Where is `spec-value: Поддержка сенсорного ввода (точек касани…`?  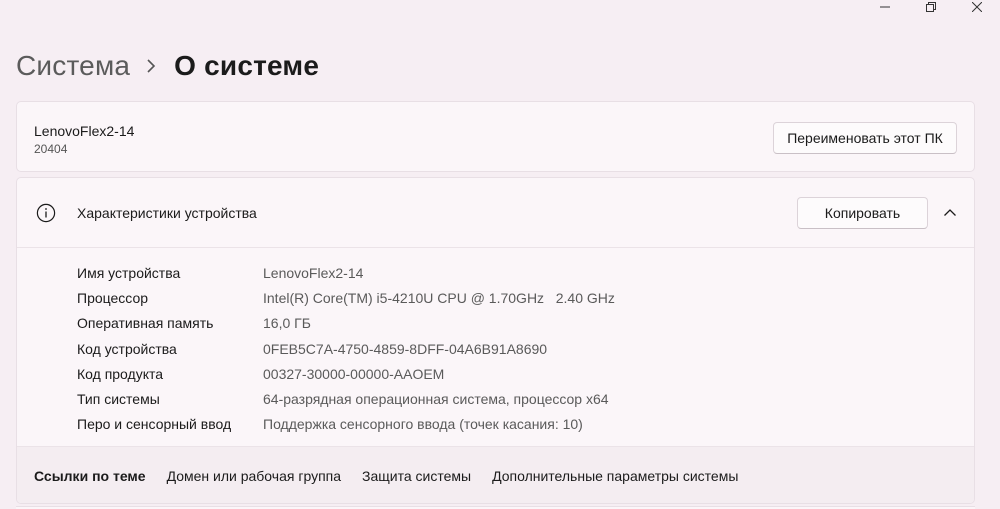
spec-value: Поддержка сенсорного ввода (точек касани… is located at coordinates (423, 424).